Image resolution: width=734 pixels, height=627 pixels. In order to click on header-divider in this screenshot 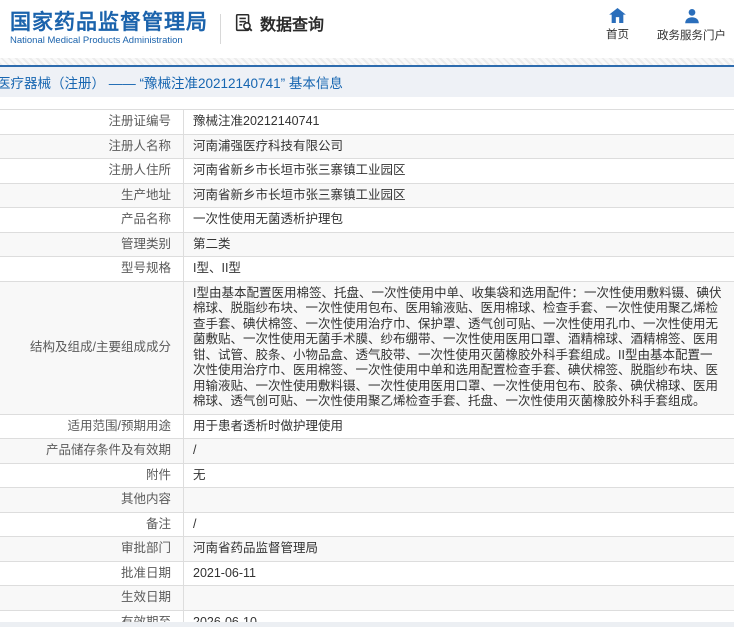, I will do `click(220, 29)`.